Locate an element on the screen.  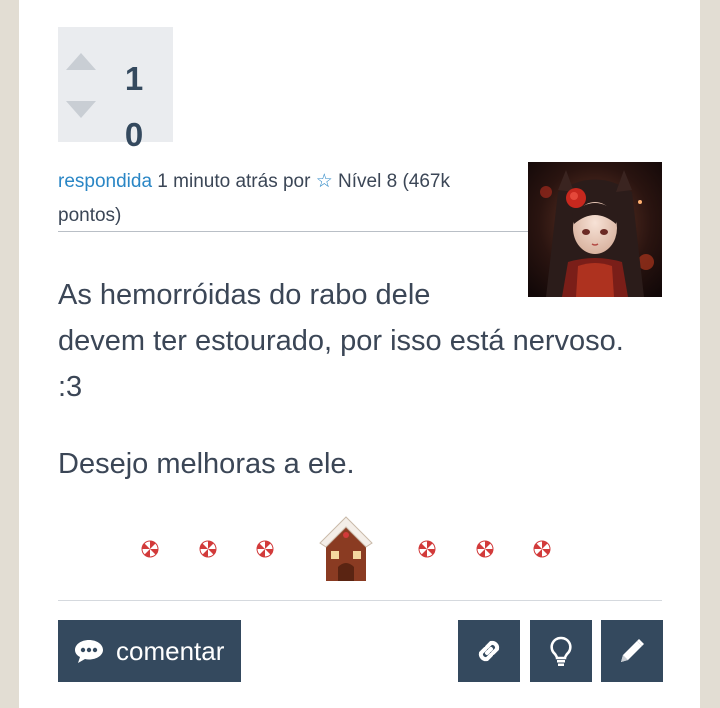
lightbulb-icon is located at coordinates (561, 651).